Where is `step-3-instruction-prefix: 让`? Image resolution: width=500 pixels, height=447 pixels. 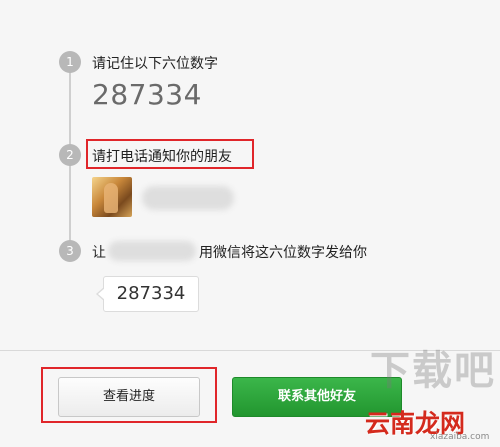
step-3-instruction-prefix: 让 is located at coordinates (99, 253).